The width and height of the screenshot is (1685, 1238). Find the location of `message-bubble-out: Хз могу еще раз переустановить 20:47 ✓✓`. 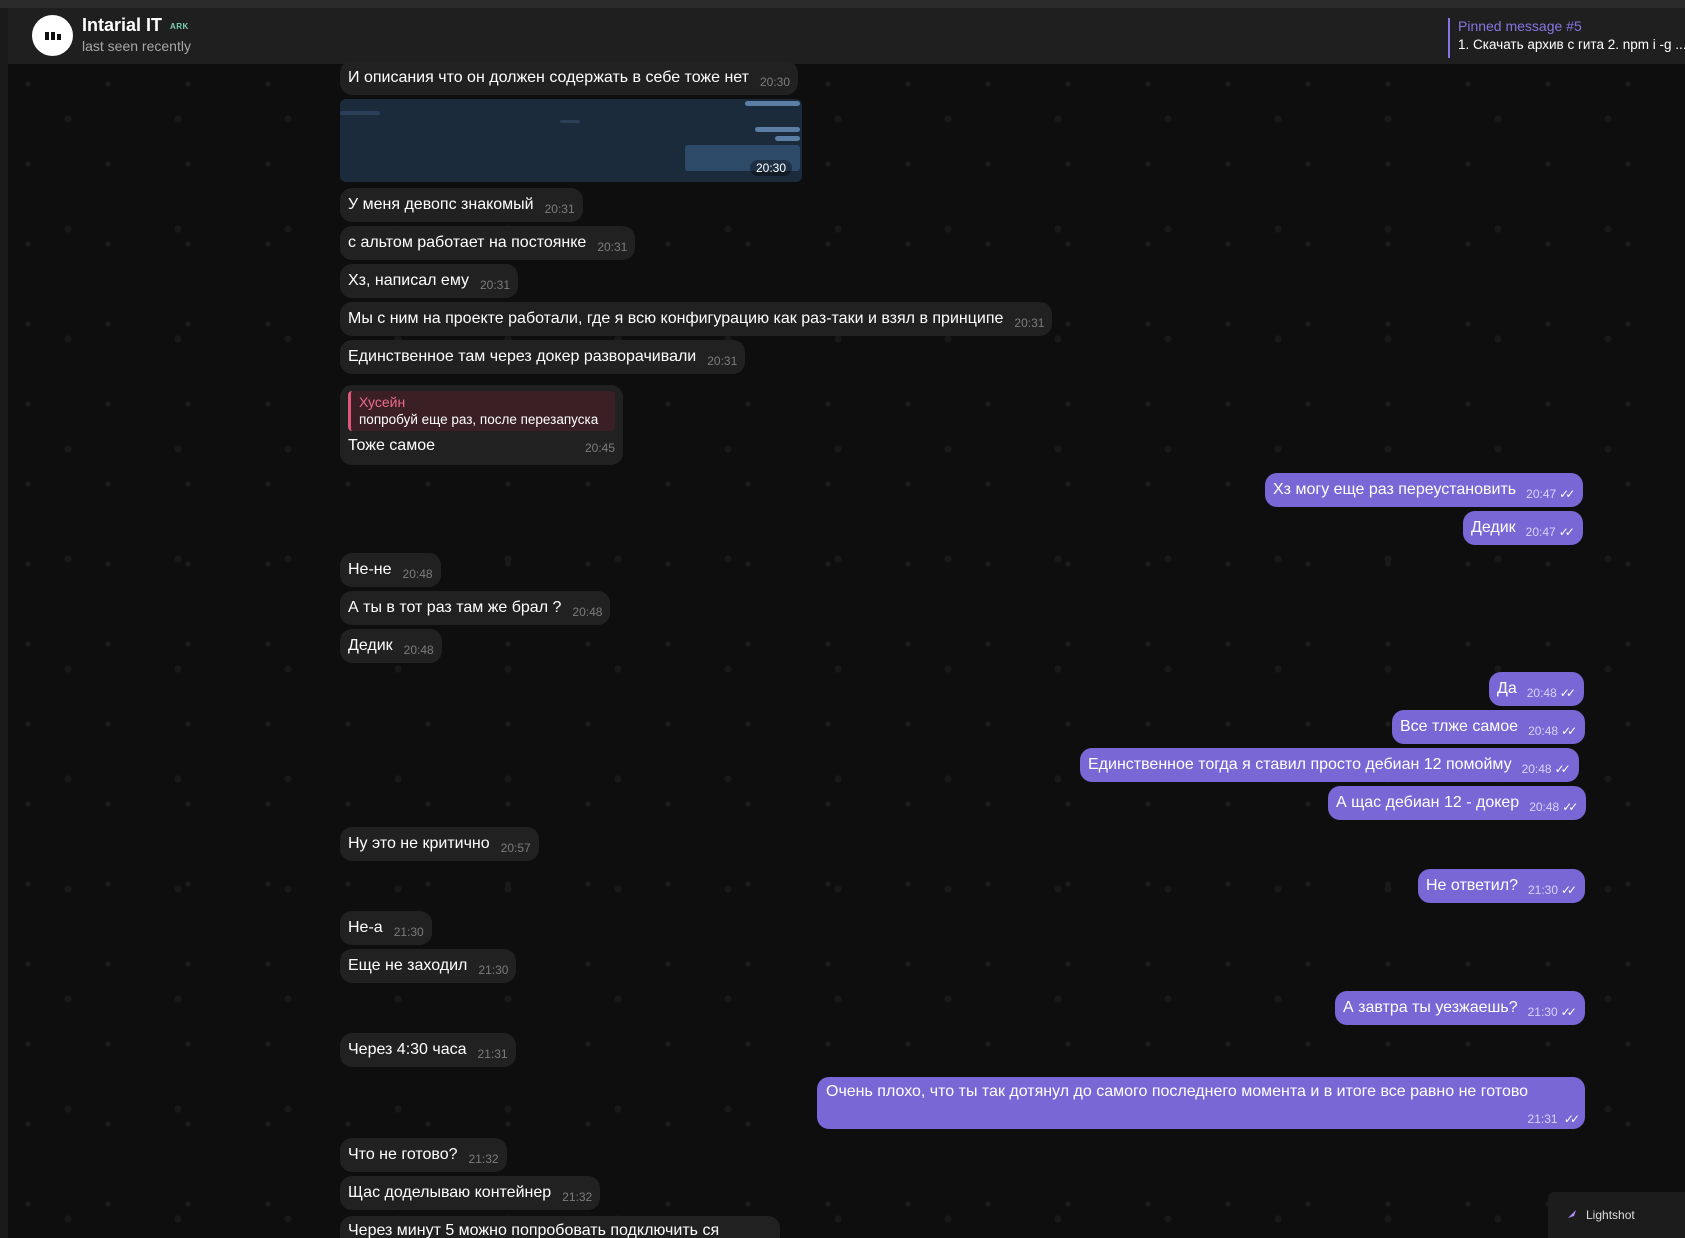

message-bubble-out: Хз могу еще раз переустановить 20:47 ✓✓ is located at coordinates (1424, 490).